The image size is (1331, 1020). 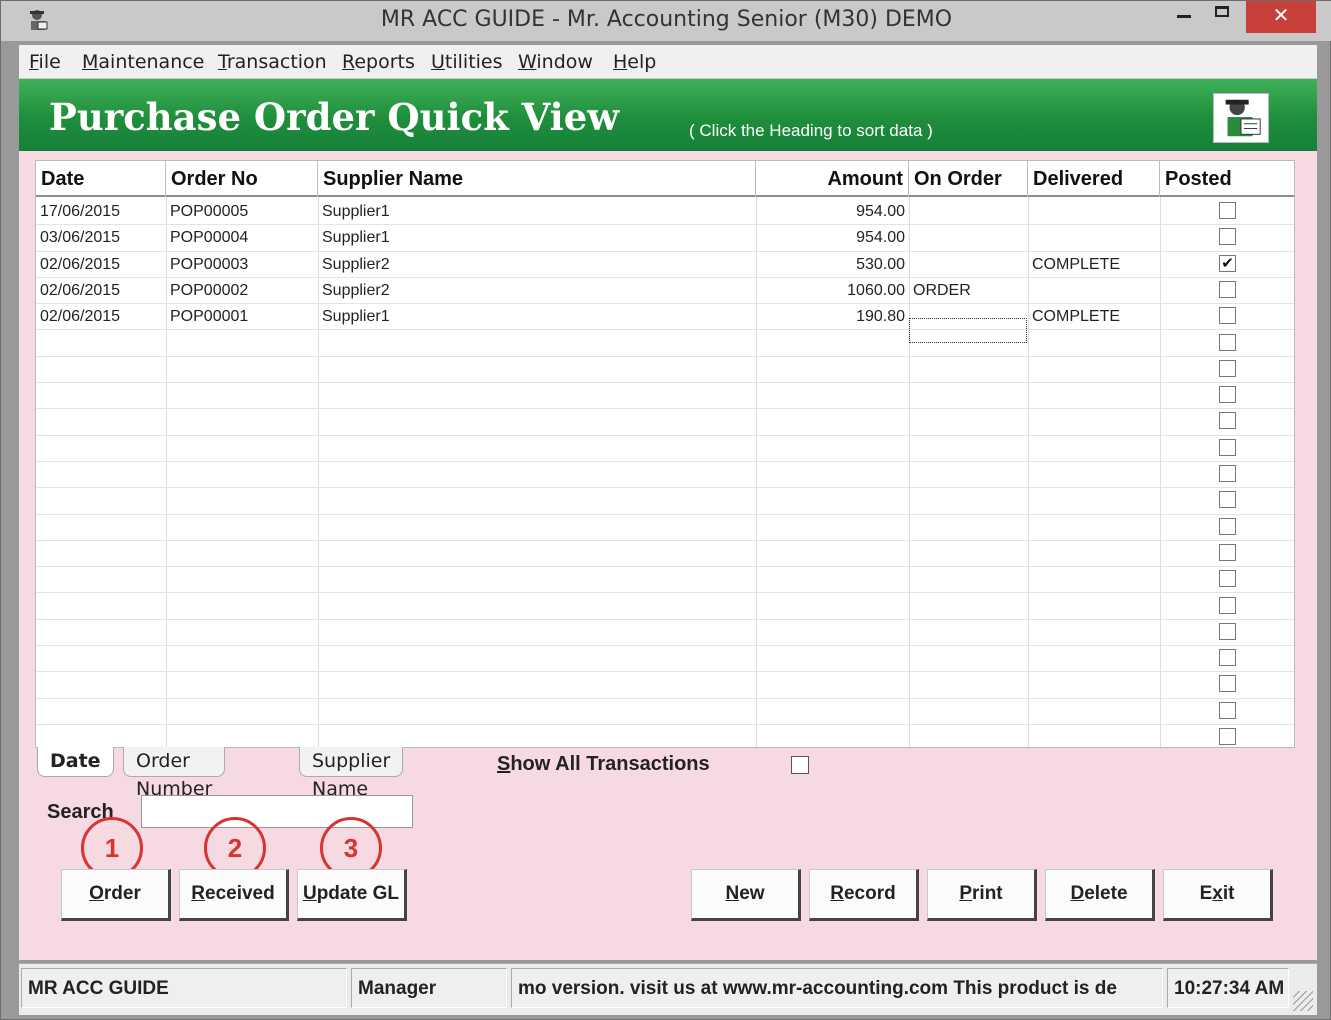 What do you see at coordinates (800, 765) in the screenshot?
I see `show-all-transactions-checkbox` at bounding box center [800, 765].